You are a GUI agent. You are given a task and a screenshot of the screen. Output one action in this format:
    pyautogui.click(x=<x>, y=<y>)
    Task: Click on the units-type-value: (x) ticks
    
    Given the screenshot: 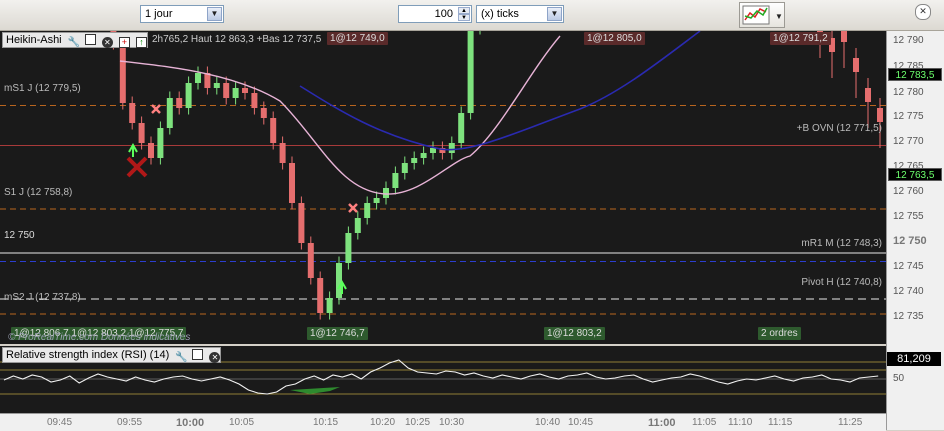 What is the action you would take?
    pyautogui.click(x=500, y=14)
    